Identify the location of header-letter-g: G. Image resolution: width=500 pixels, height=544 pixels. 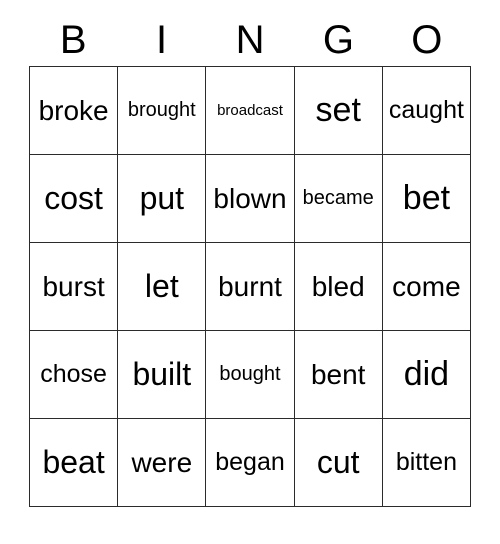
(338, 40).